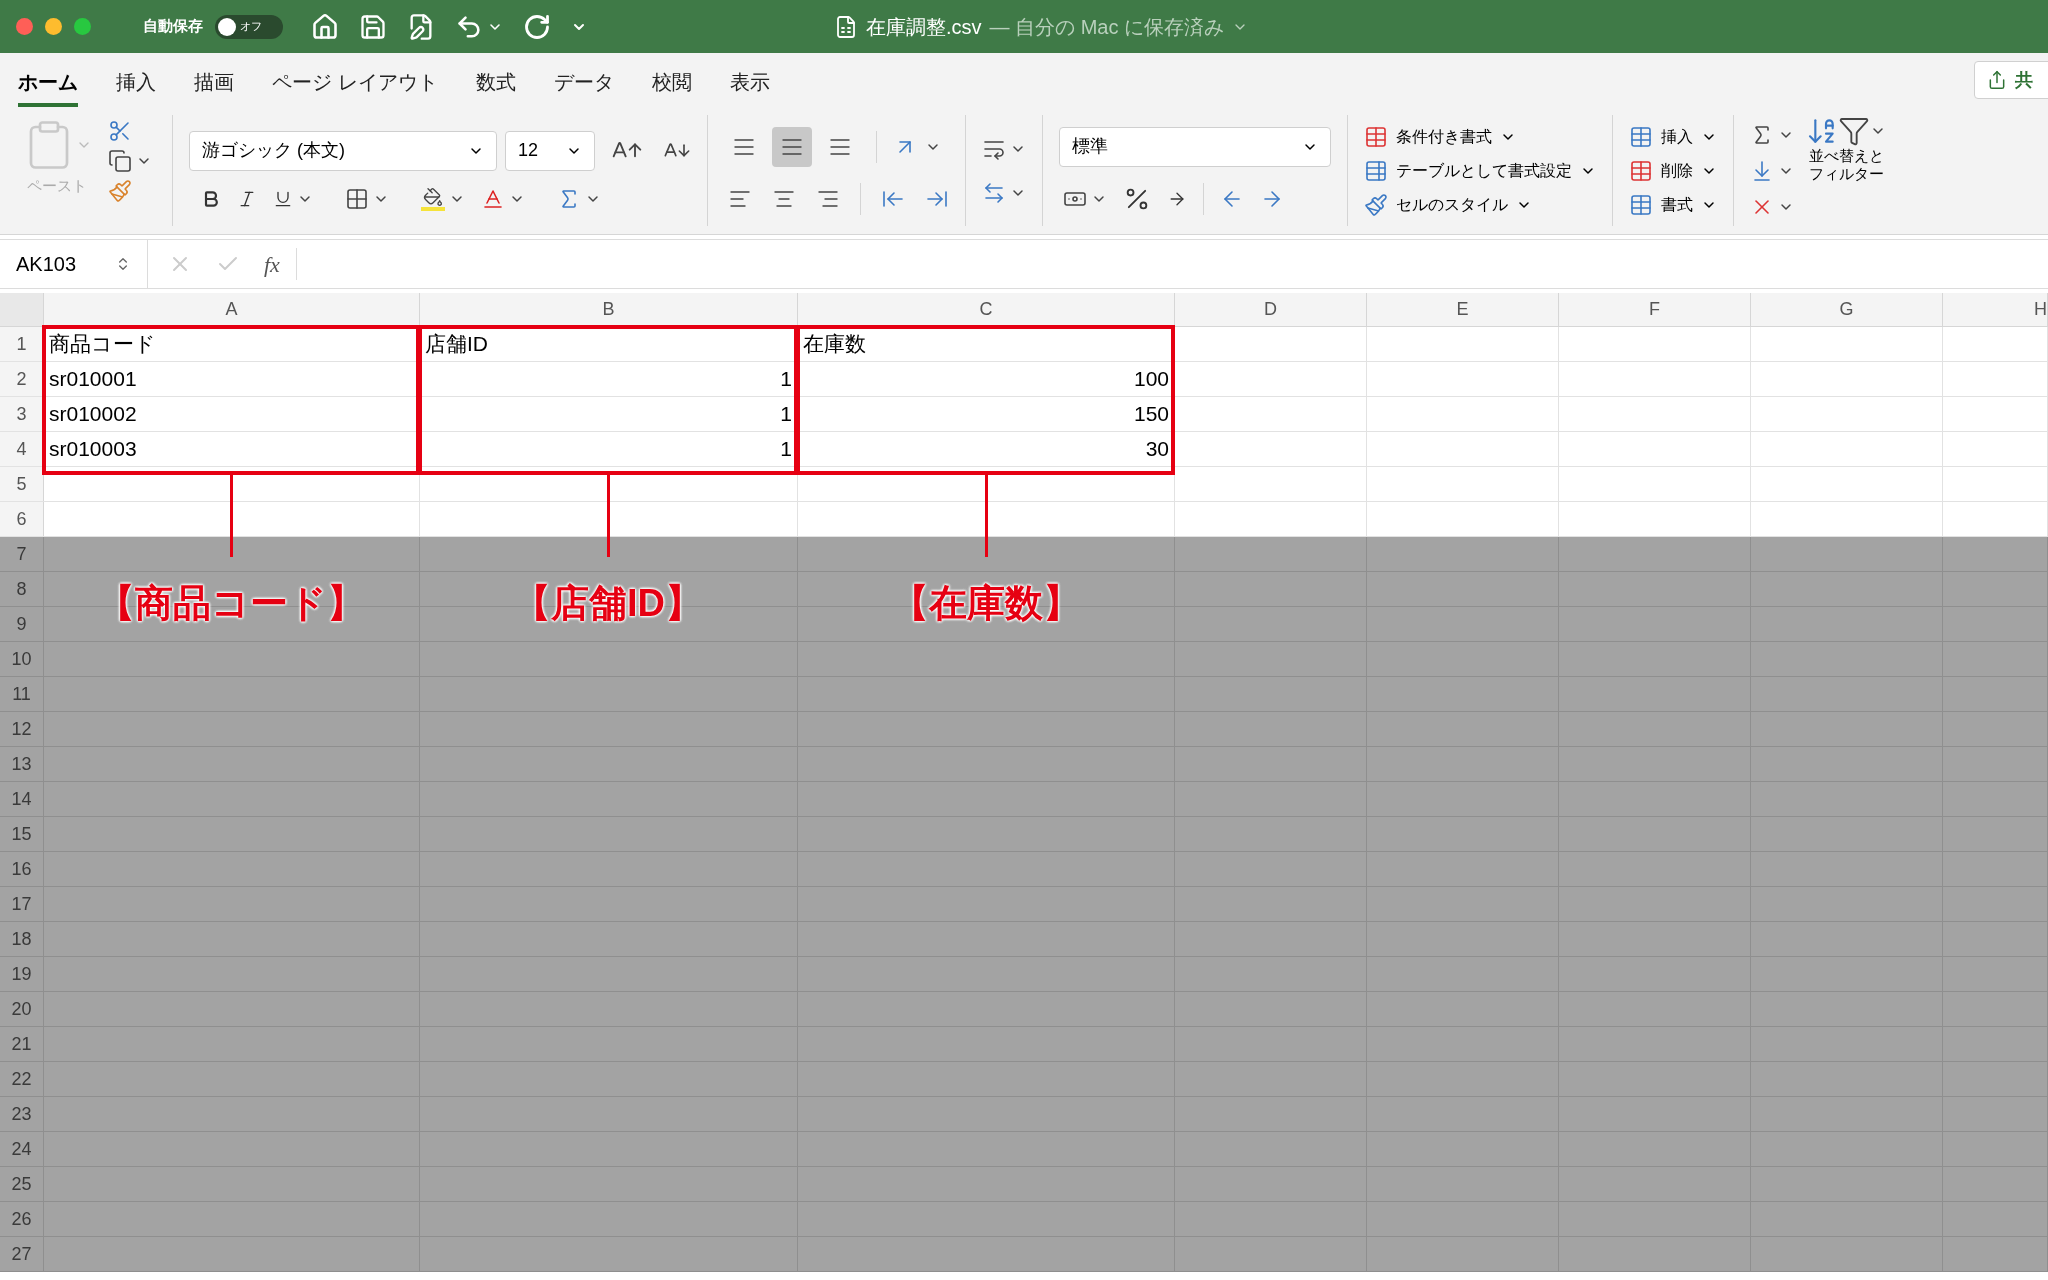 The width and height of the screenshot is (2048, 1280). I want to click on table-cell-text: 150, so click(1151, 414).